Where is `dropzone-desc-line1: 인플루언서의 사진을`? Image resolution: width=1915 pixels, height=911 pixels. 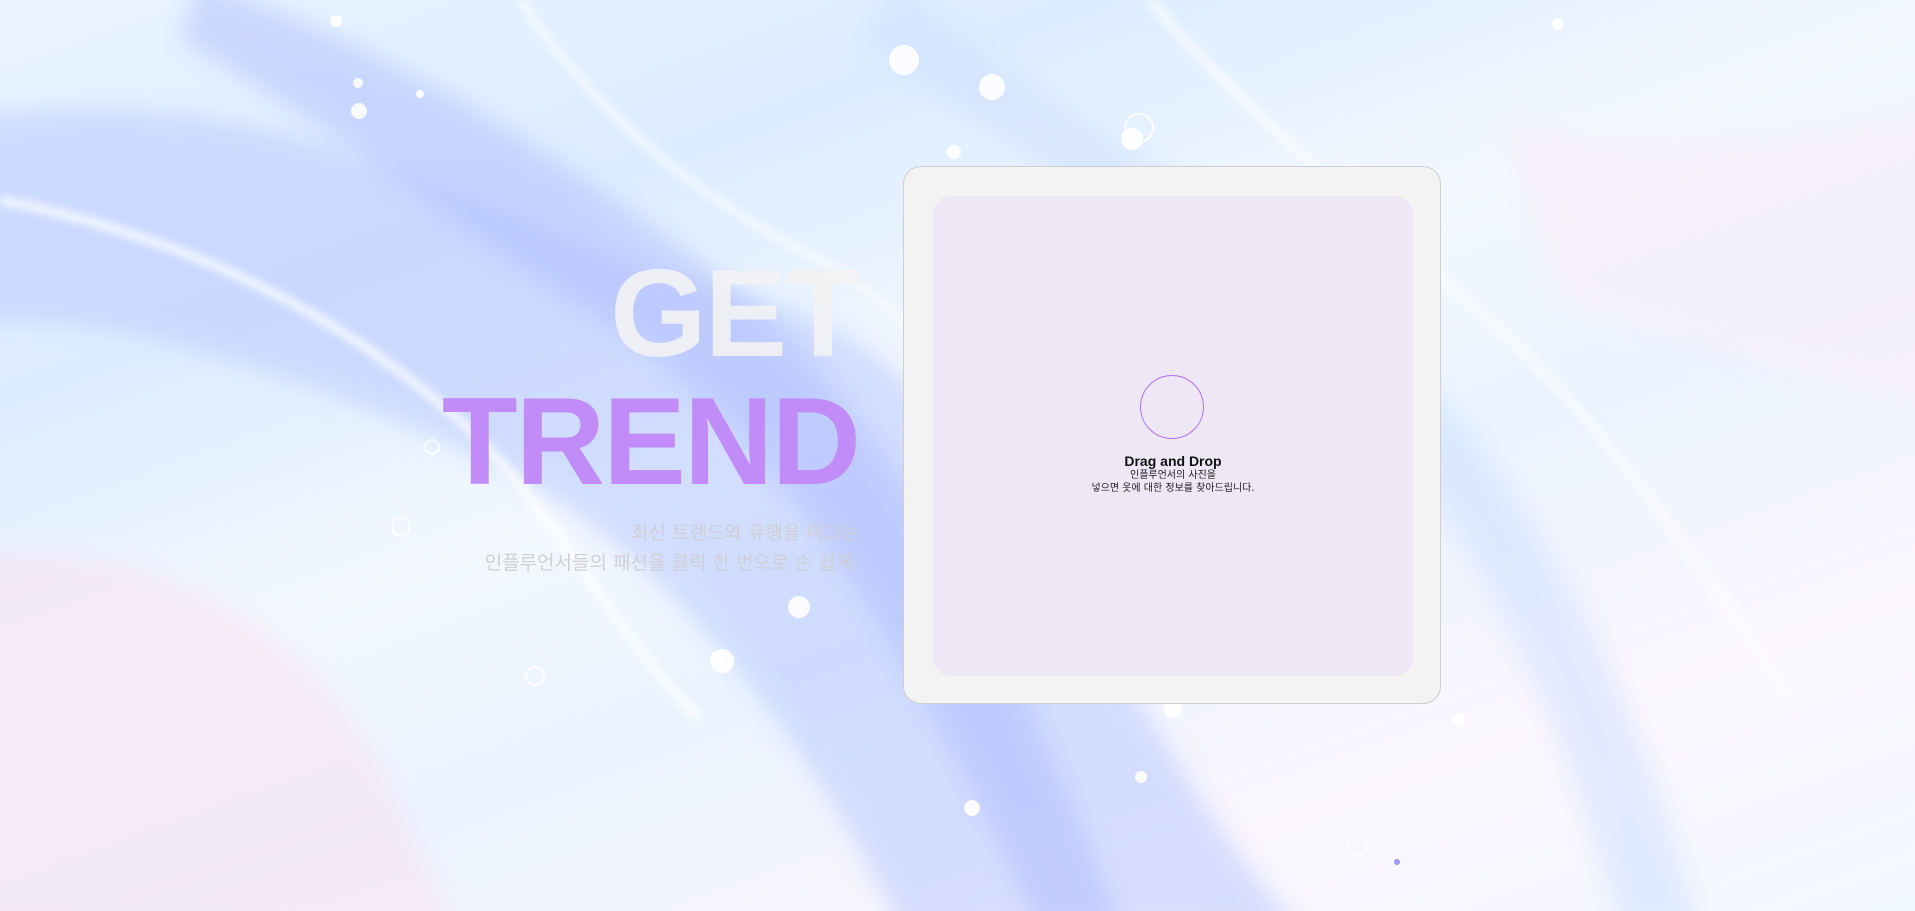 dropzone-desc-line1: 인플루언서의 사진을 is located at coordinates (1173, 475).